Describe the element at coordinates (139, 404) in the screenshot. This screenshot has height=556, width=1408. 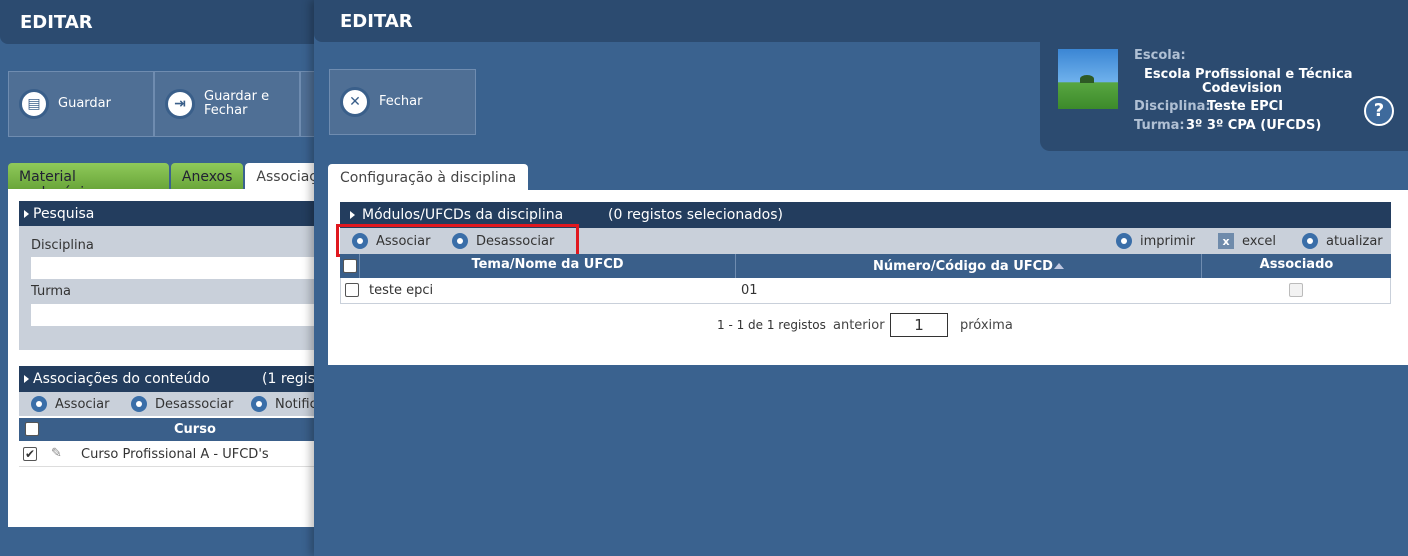
I see `desassociar-icon` at that location.